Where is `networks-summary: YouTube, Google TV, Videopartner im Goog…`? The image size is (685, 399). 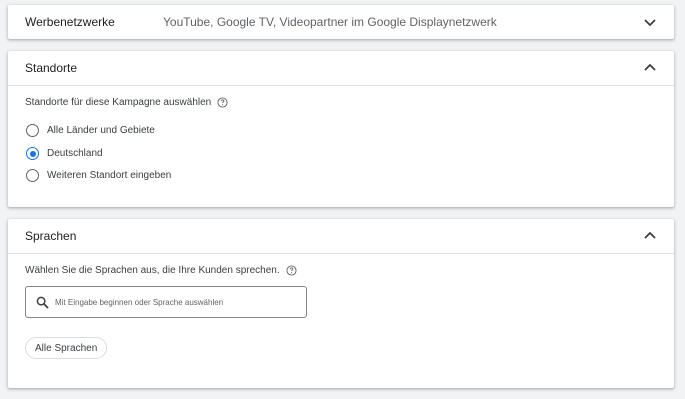 networks-summary: YouTube, Google TV, Videopartner im Goog… is located at coordinates (330, 22).